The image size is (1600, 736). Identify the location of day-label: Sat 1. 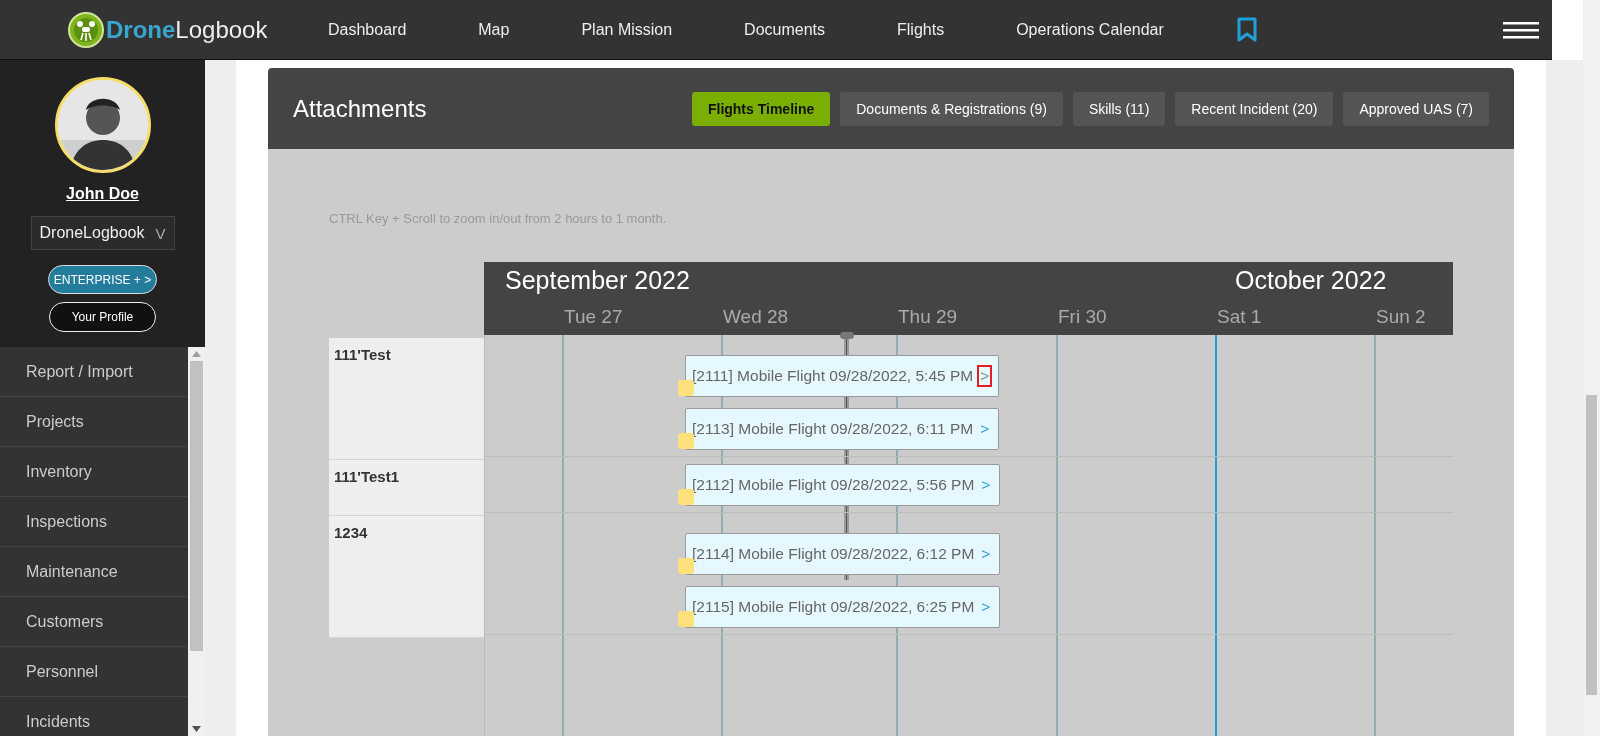
(1239, 317).